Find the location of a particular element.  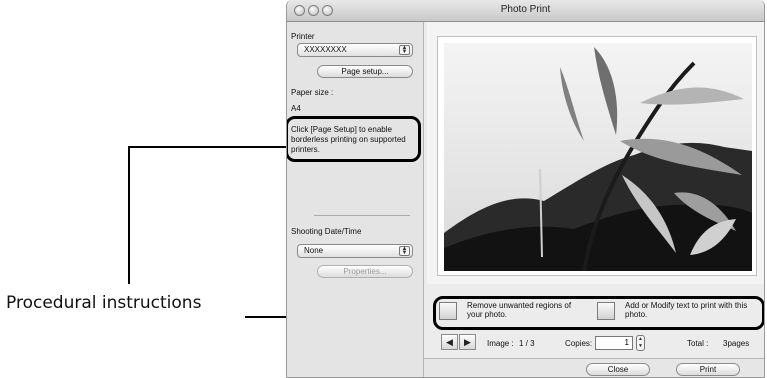

print-button: Print is located at coordinates (708, 369).